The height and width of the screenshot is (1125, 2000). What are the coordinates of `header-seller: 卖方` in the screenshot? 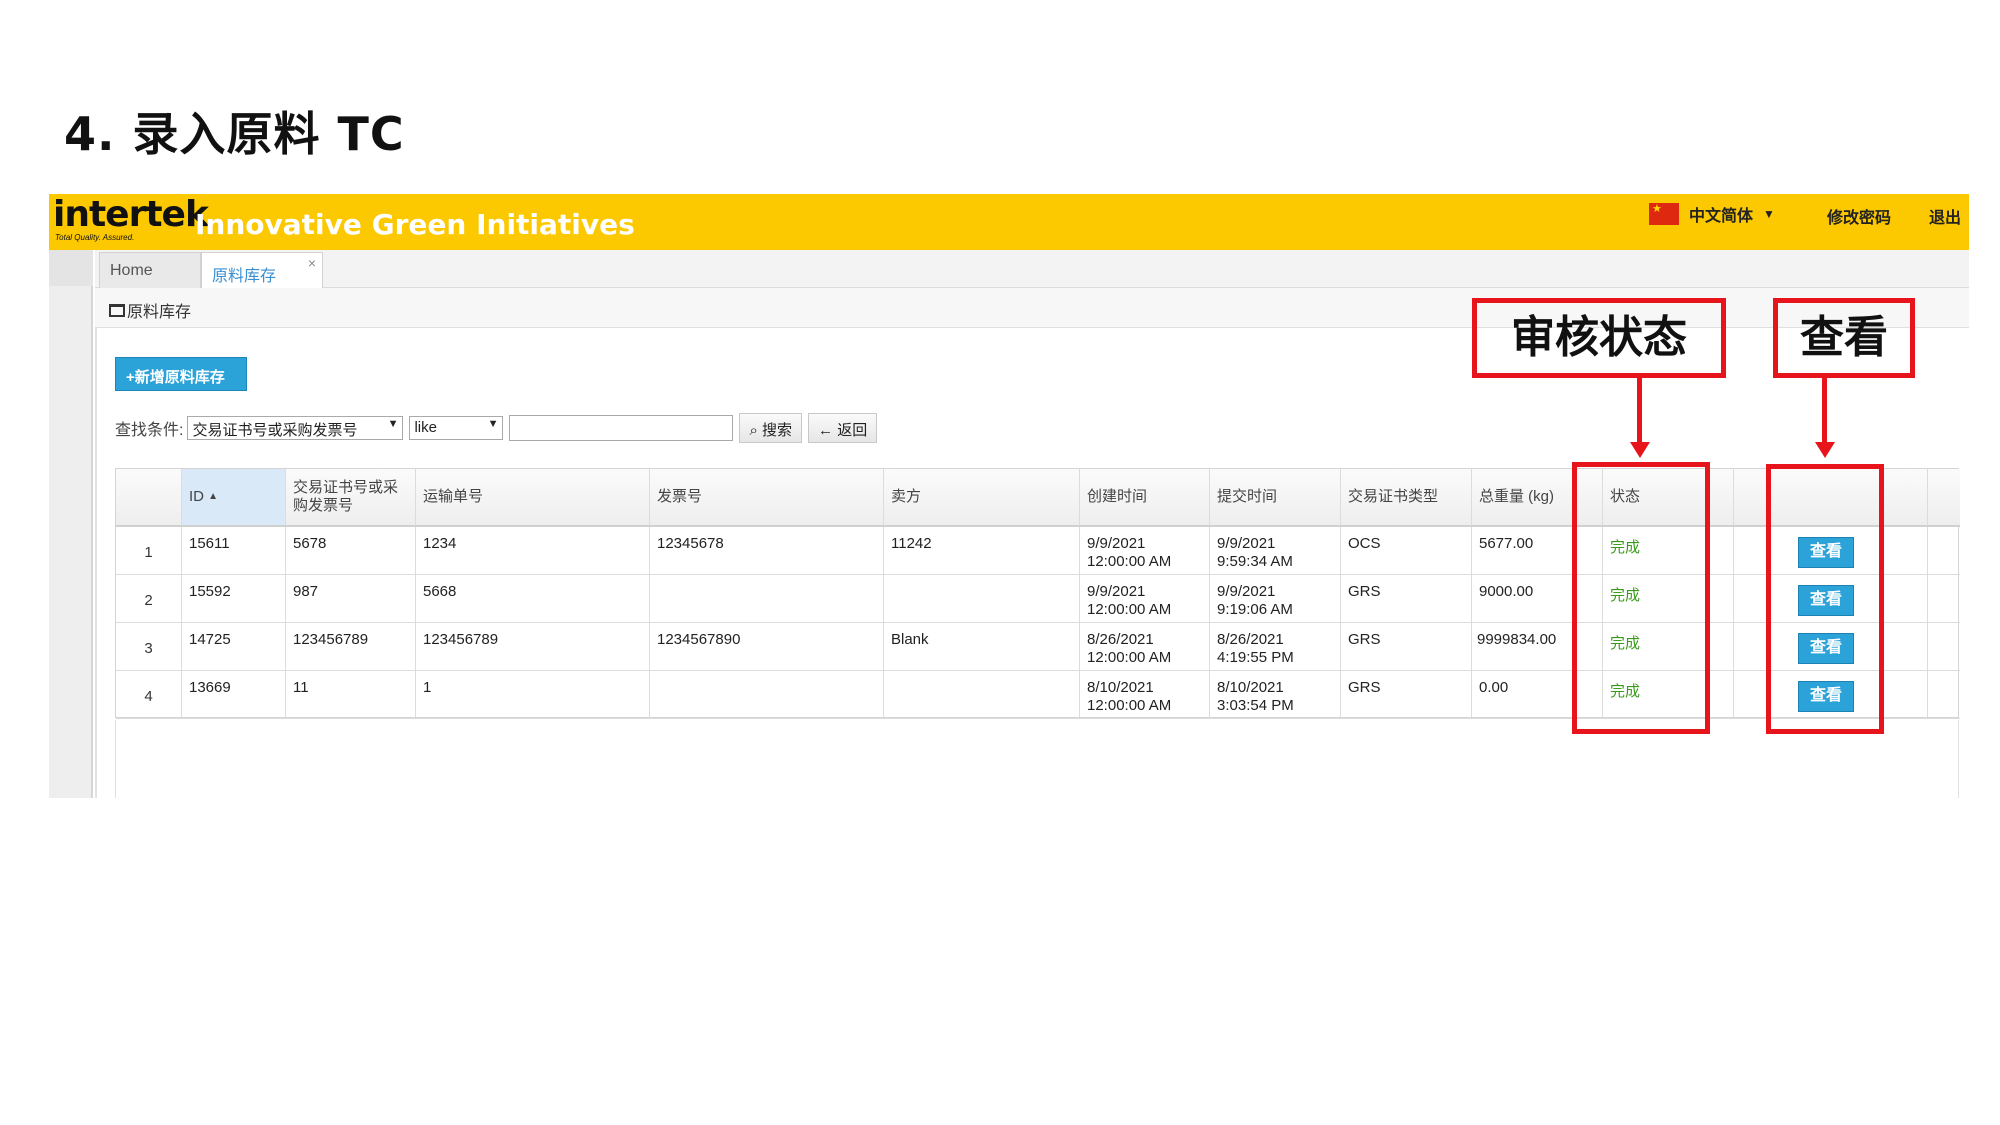 It's located at (982, 497).